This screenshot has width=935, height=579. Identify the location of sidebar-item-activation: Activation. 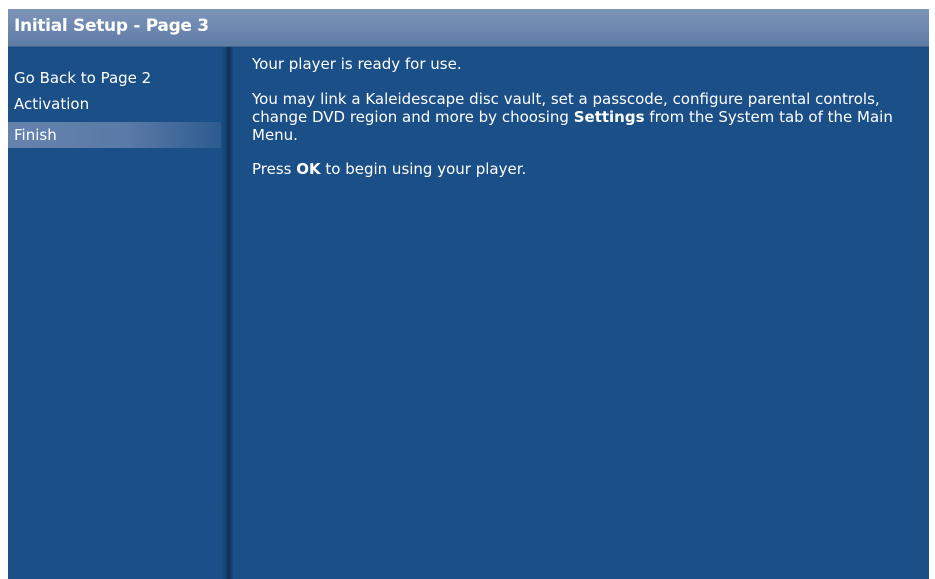
(117, 104).